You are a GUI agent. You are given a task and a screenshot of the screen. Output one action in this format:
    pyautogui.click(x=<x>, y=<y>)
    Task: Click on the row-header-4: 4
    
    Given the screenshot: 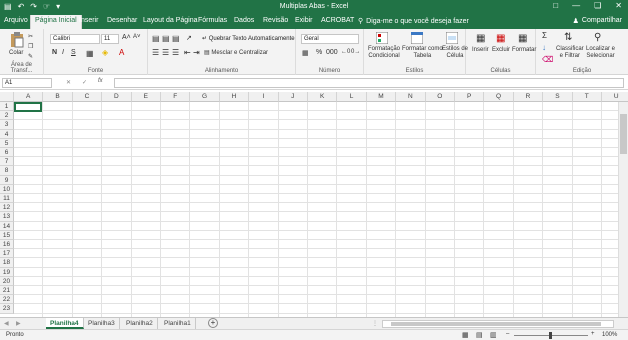 What is the action you would take?
    pyautogui.click(x=7, y=134)
    